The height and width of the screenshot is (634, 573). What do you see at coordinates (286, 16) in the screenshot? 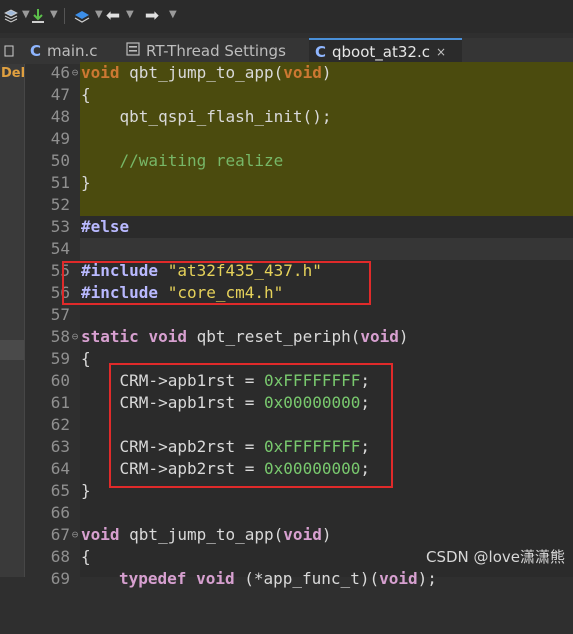
I see `main-toolbar: ▼ ▼ ▼ ⬅ ▼ ➡ ▼` at bounding box center [286, 16].